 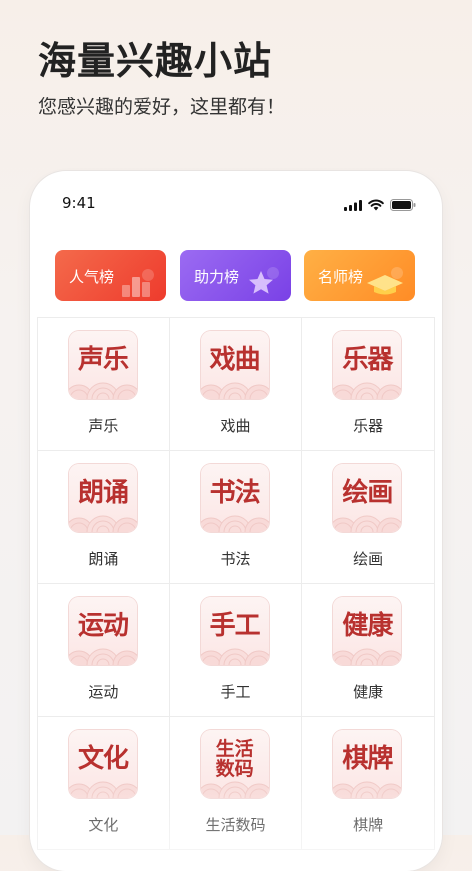 What do you see at coordinates (234, 749) in the screenshot?
I see `category-icon-text-line: 生活` at bounding box center [234, 749].